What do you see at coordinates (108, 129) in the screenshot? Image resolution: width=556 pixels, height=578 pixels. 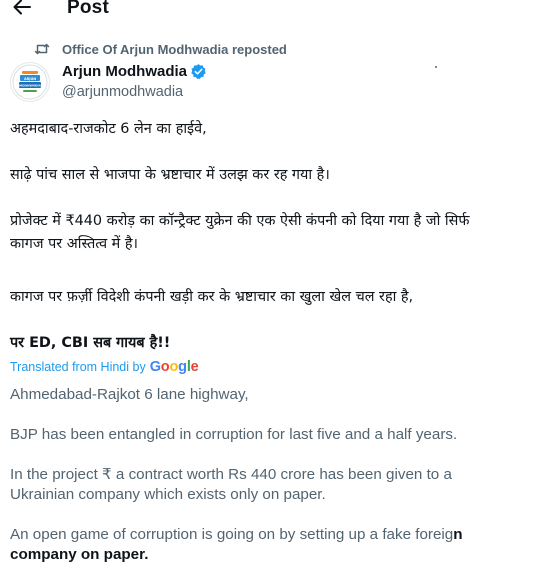 I see `post-text-line: अहमदाबाद-राजकोट 6 लेन का हाईवे,` at bounding box center [108, 129].